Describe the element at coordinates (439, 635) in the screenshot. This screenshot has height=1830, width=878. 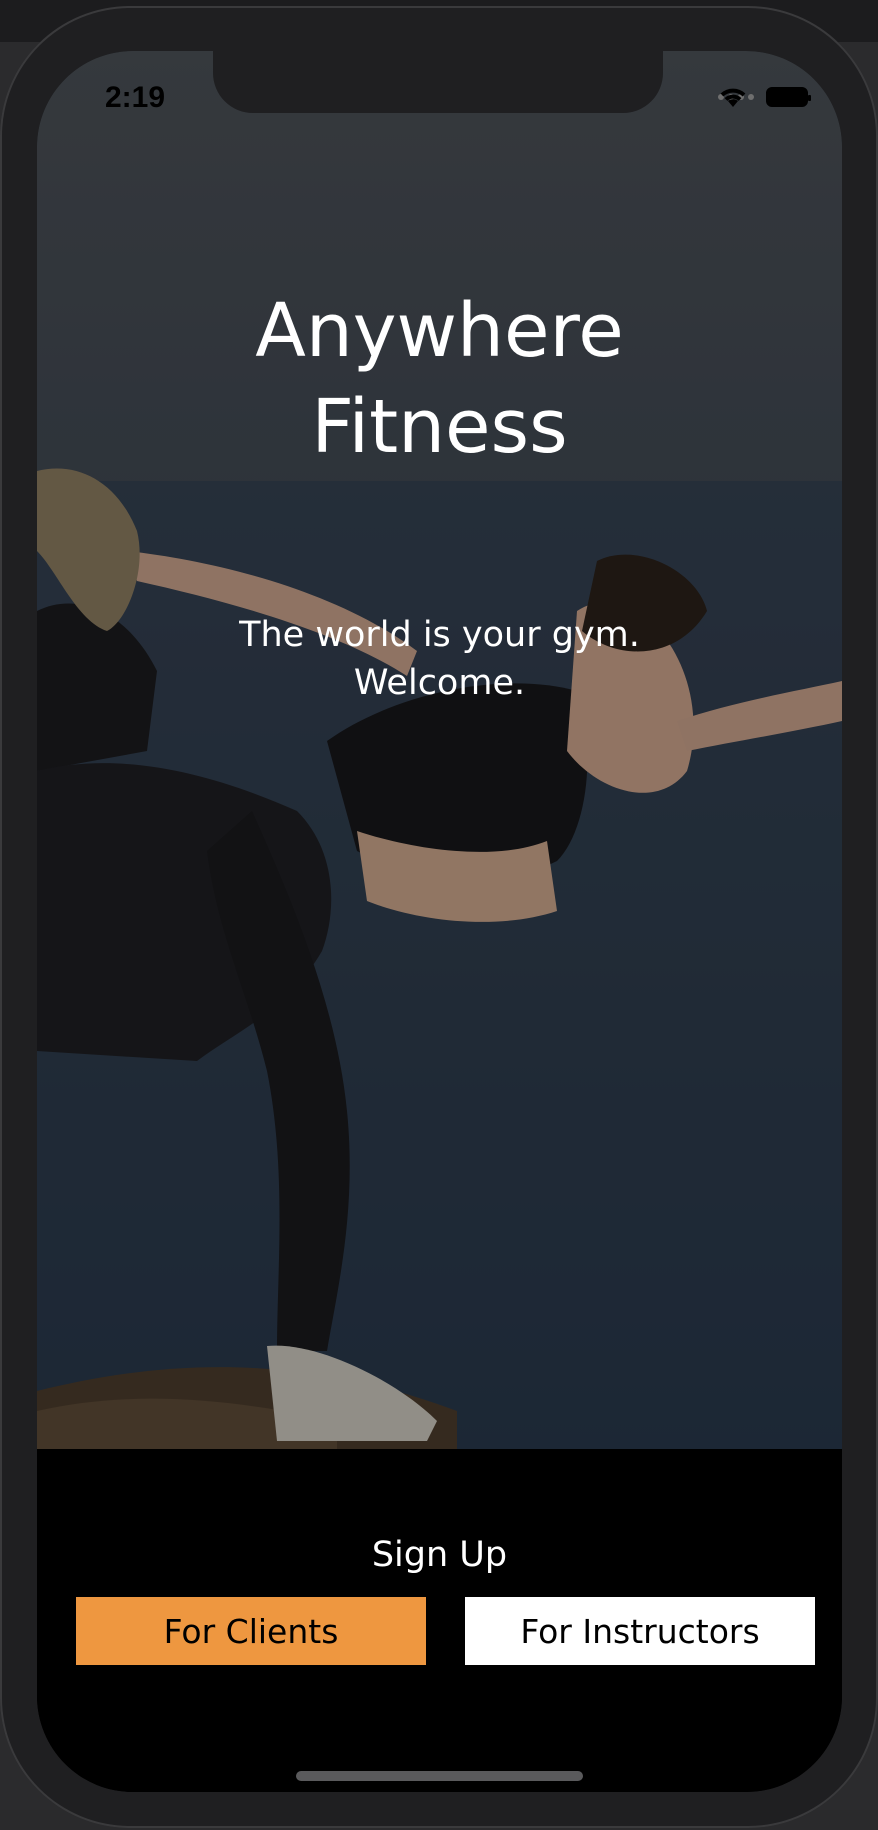
I see `tagline-line-1: The world is your gym.` at that location.